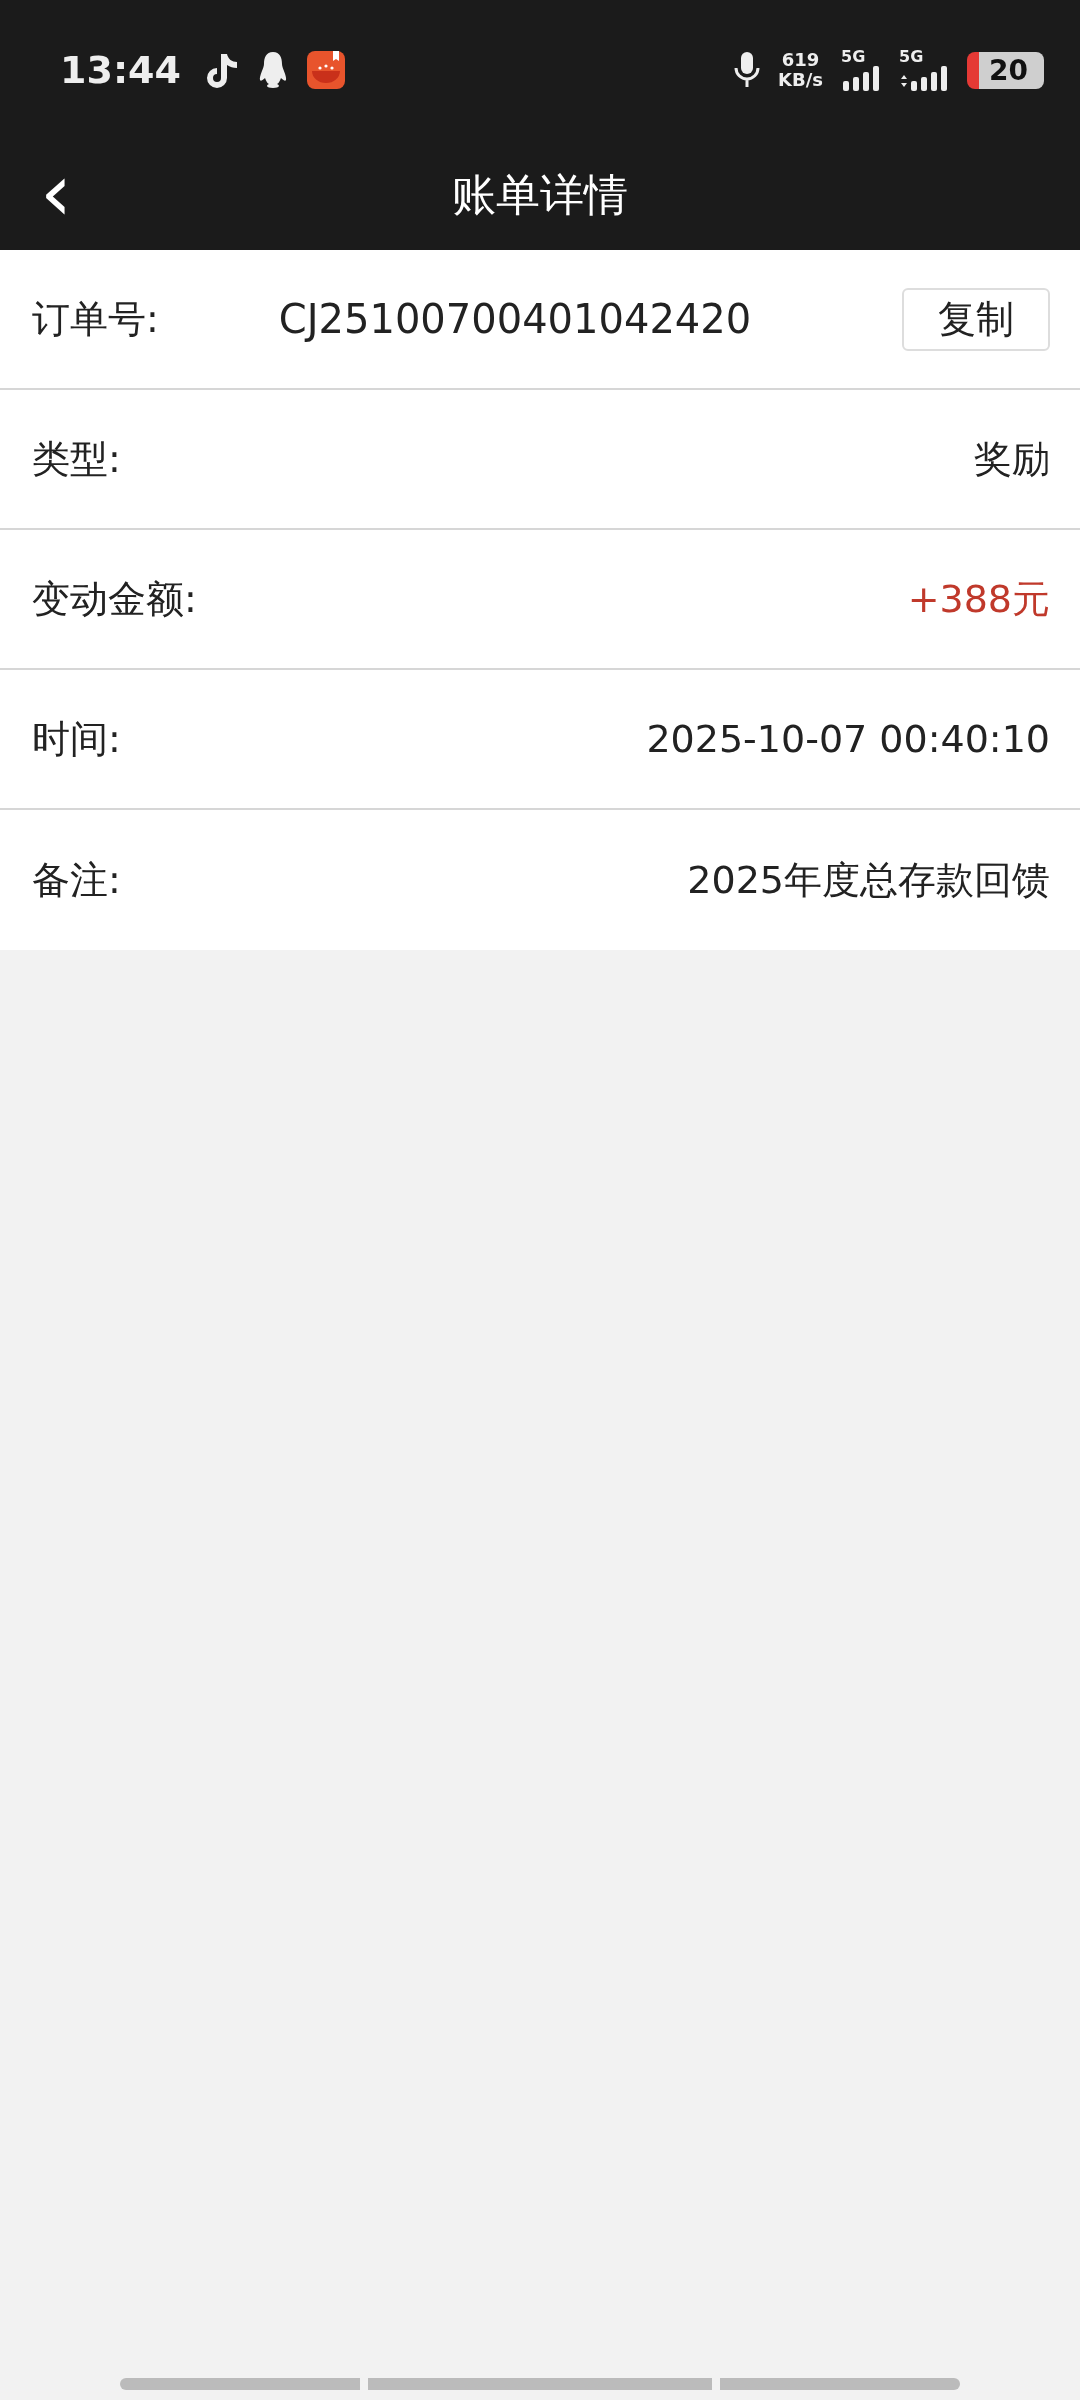 This screenshot has height=2400, width=1080. Describe the element at coordinates (114, 599) in the screenshot. I see `field-label: 变动金额:` at that location.